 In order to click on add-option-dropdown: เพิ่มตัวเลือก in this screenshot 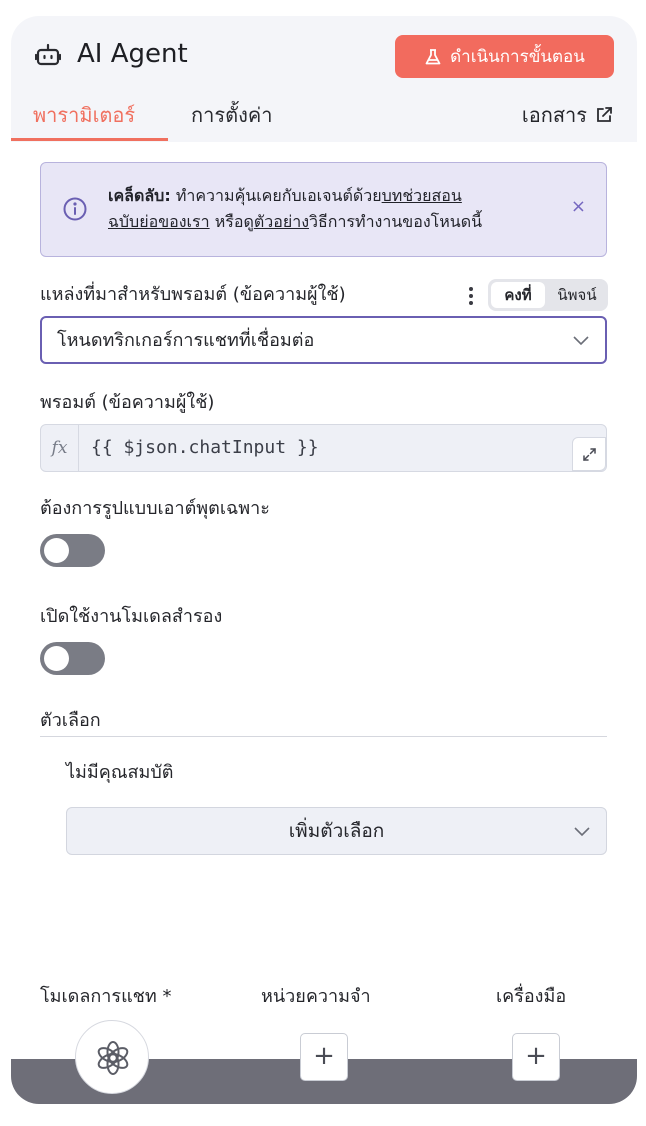, I will do `click(336, 831)`.